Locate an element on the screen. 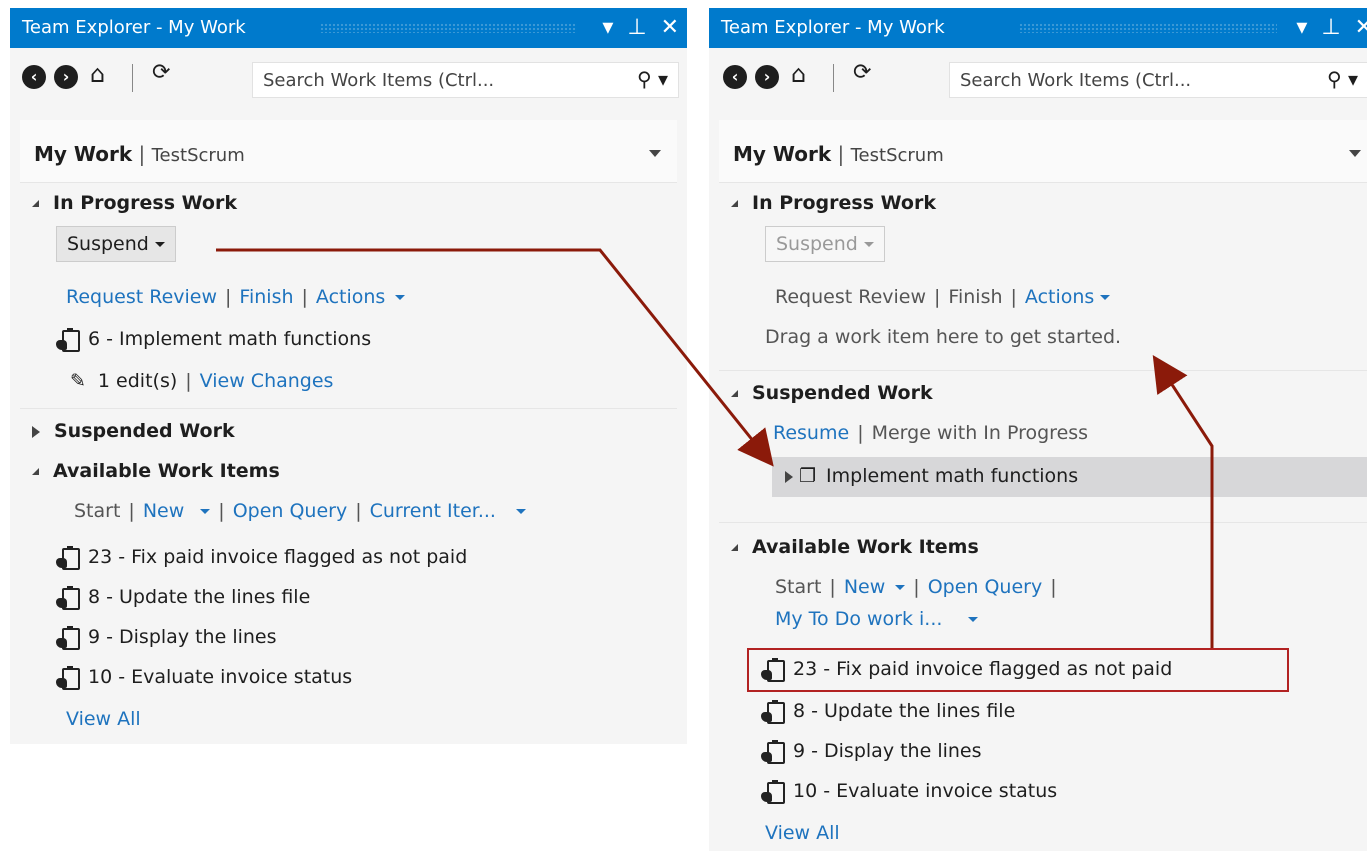 Image resolution: width=1367 pixels, height=851 pixels. resume-link: Resume is located at coordinates (811, 433).